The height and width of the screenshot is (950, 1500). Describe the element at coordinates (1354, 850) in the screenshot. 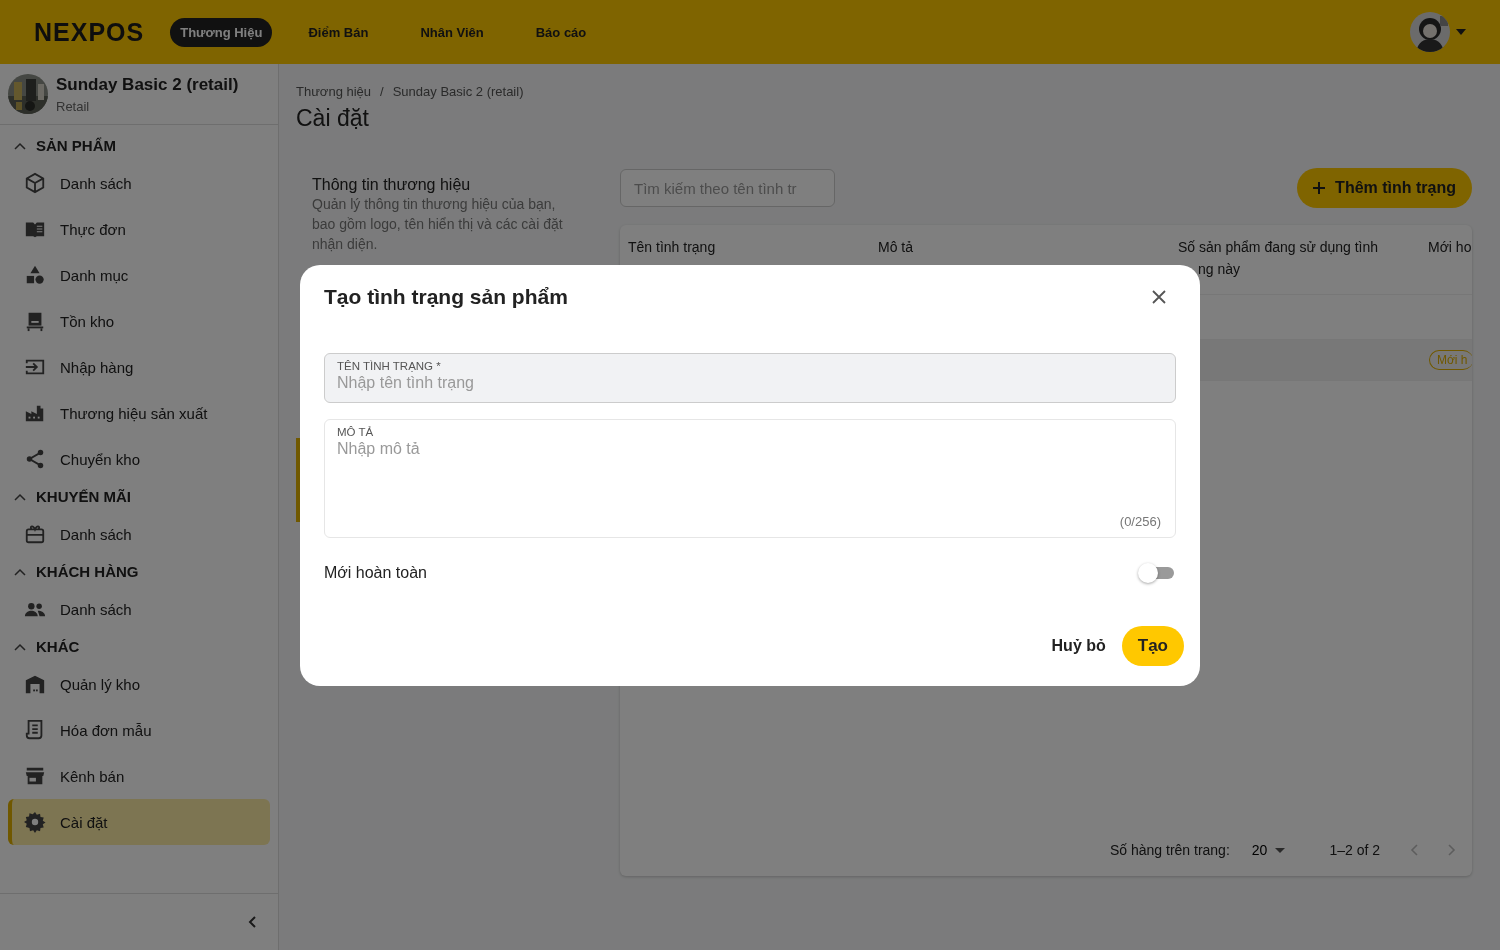

I see `page-range: 1–2 of 2` at that location.